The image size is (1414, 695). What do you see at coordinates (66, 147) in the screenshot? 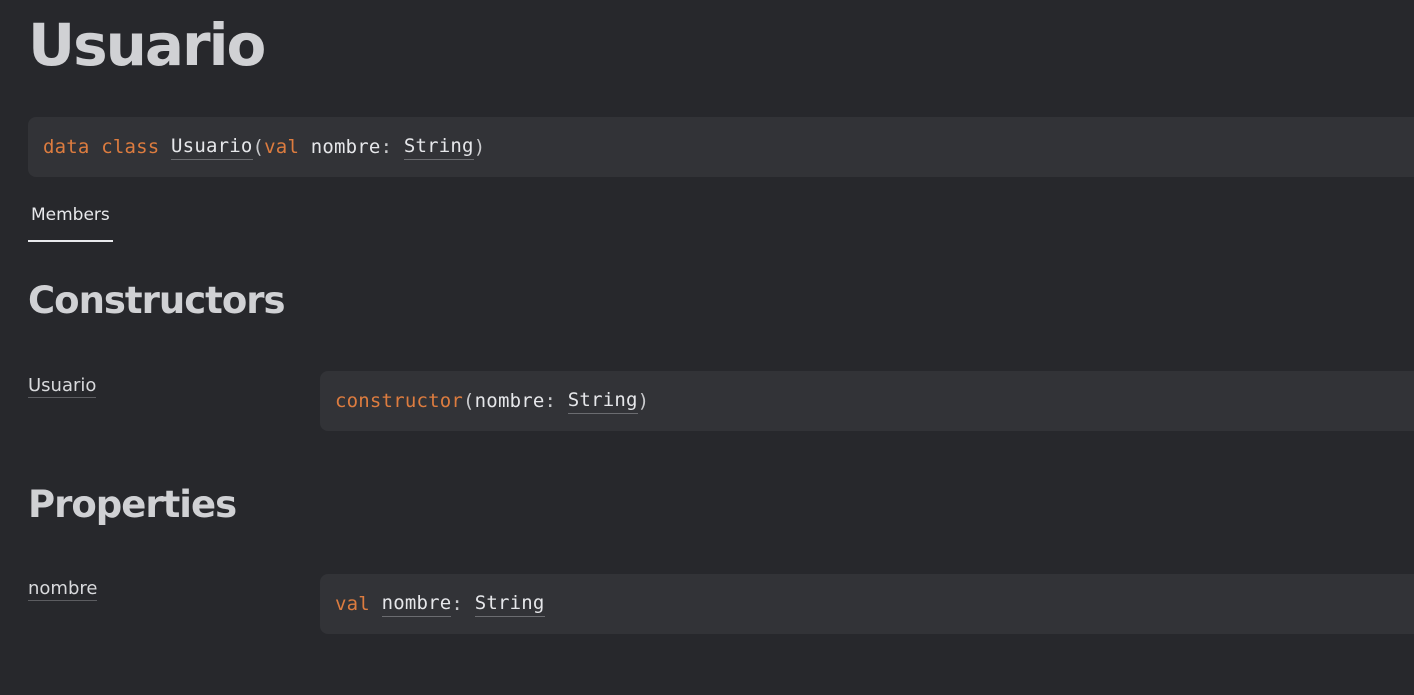
I see `keyword-data: data` at bounding box center [66, 147].